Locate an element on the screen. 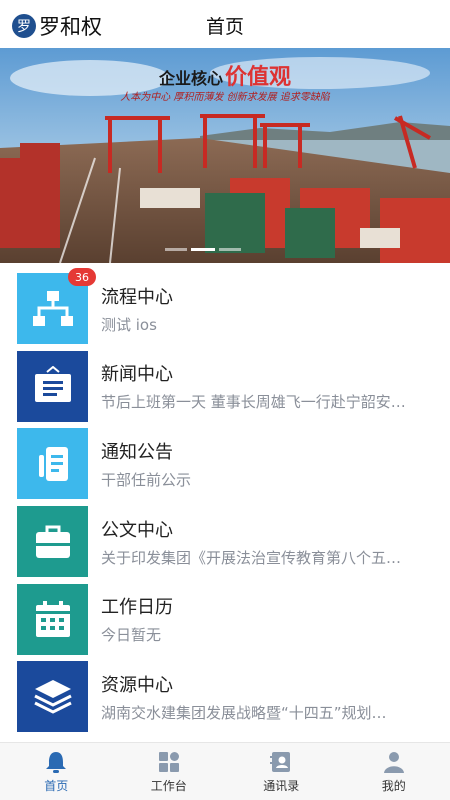 The height and width of the screenshot is (800, 450). tab-label: 首页 is located at coordinates (56, 785).